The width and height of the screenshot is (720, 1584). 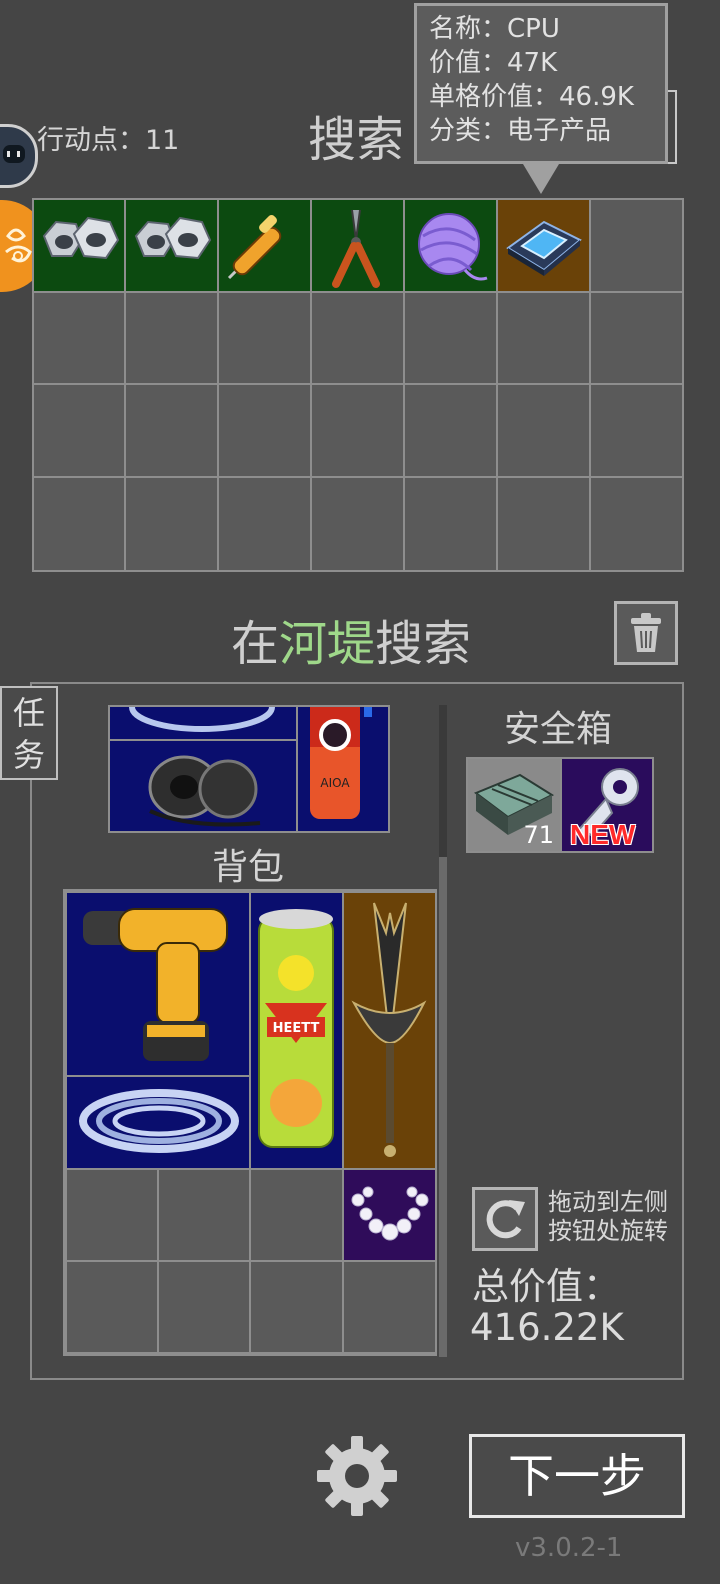 I want to click on trash-button, so click(x=646, y=633).